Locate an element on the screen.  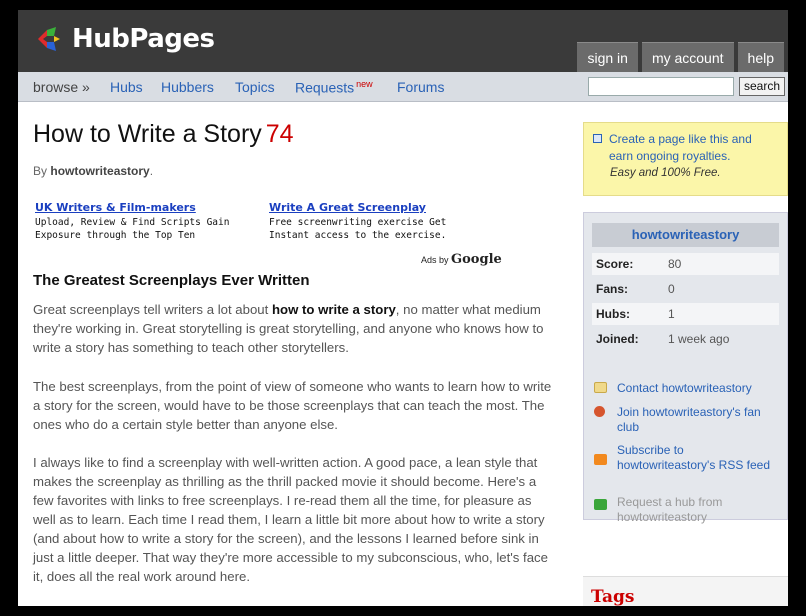
stat-value: 80 is located at coordinates (675, 264).